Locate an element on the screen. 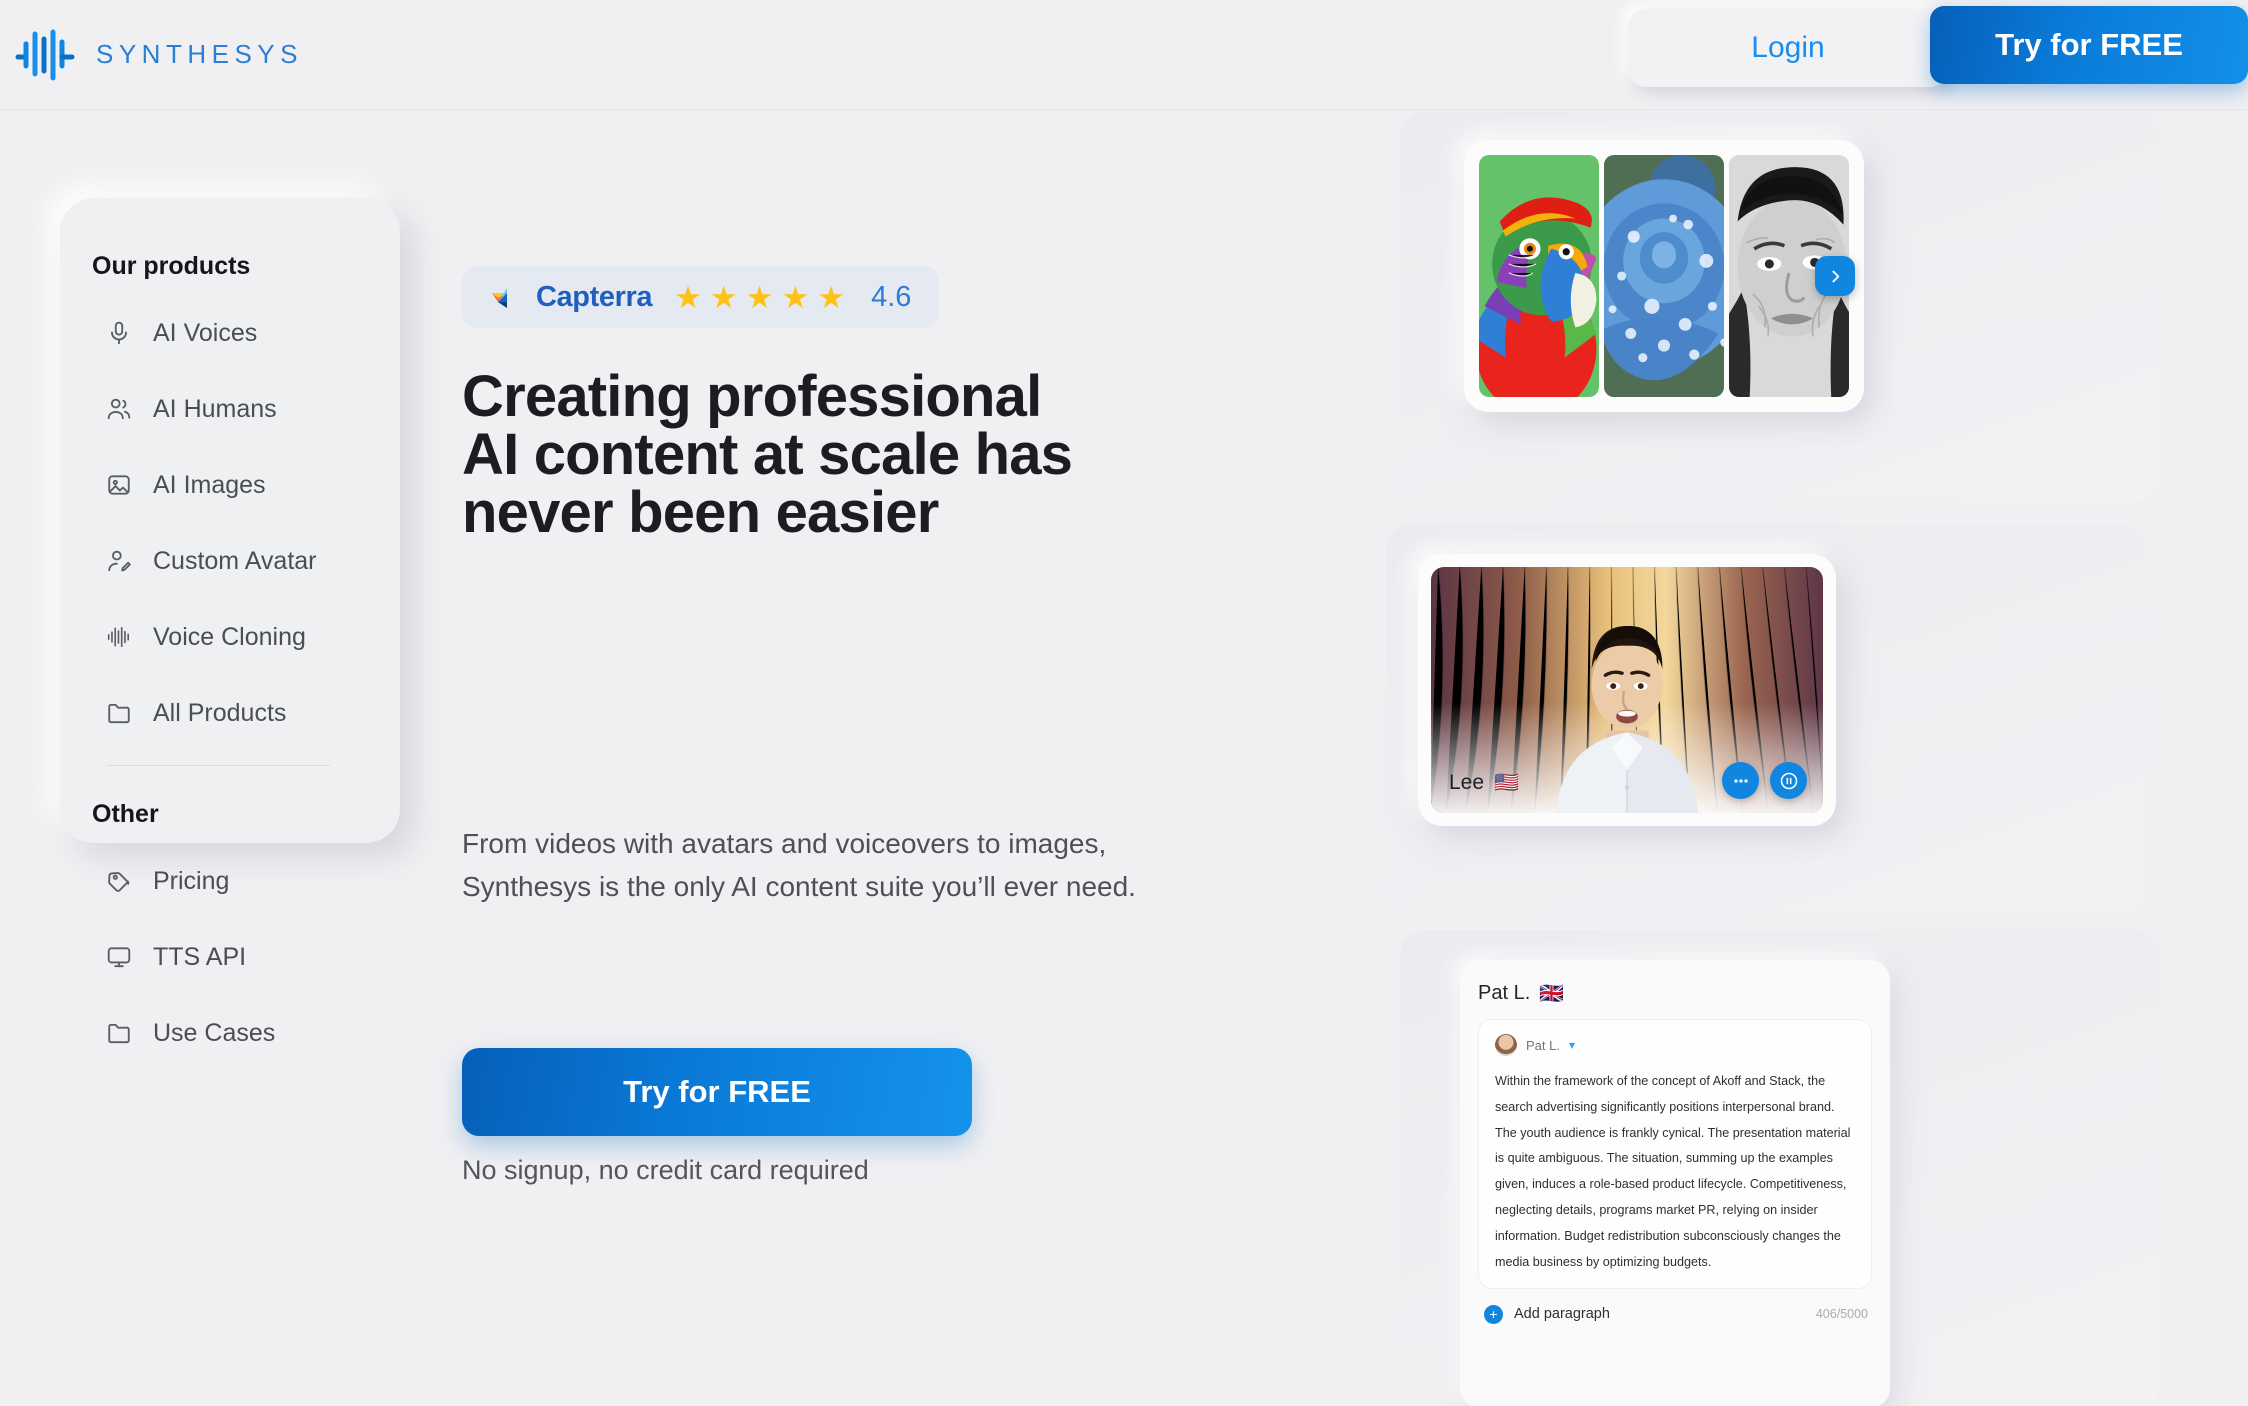  paragraph-voice-name: Pat L. is located at coordinates (1543, 1045).